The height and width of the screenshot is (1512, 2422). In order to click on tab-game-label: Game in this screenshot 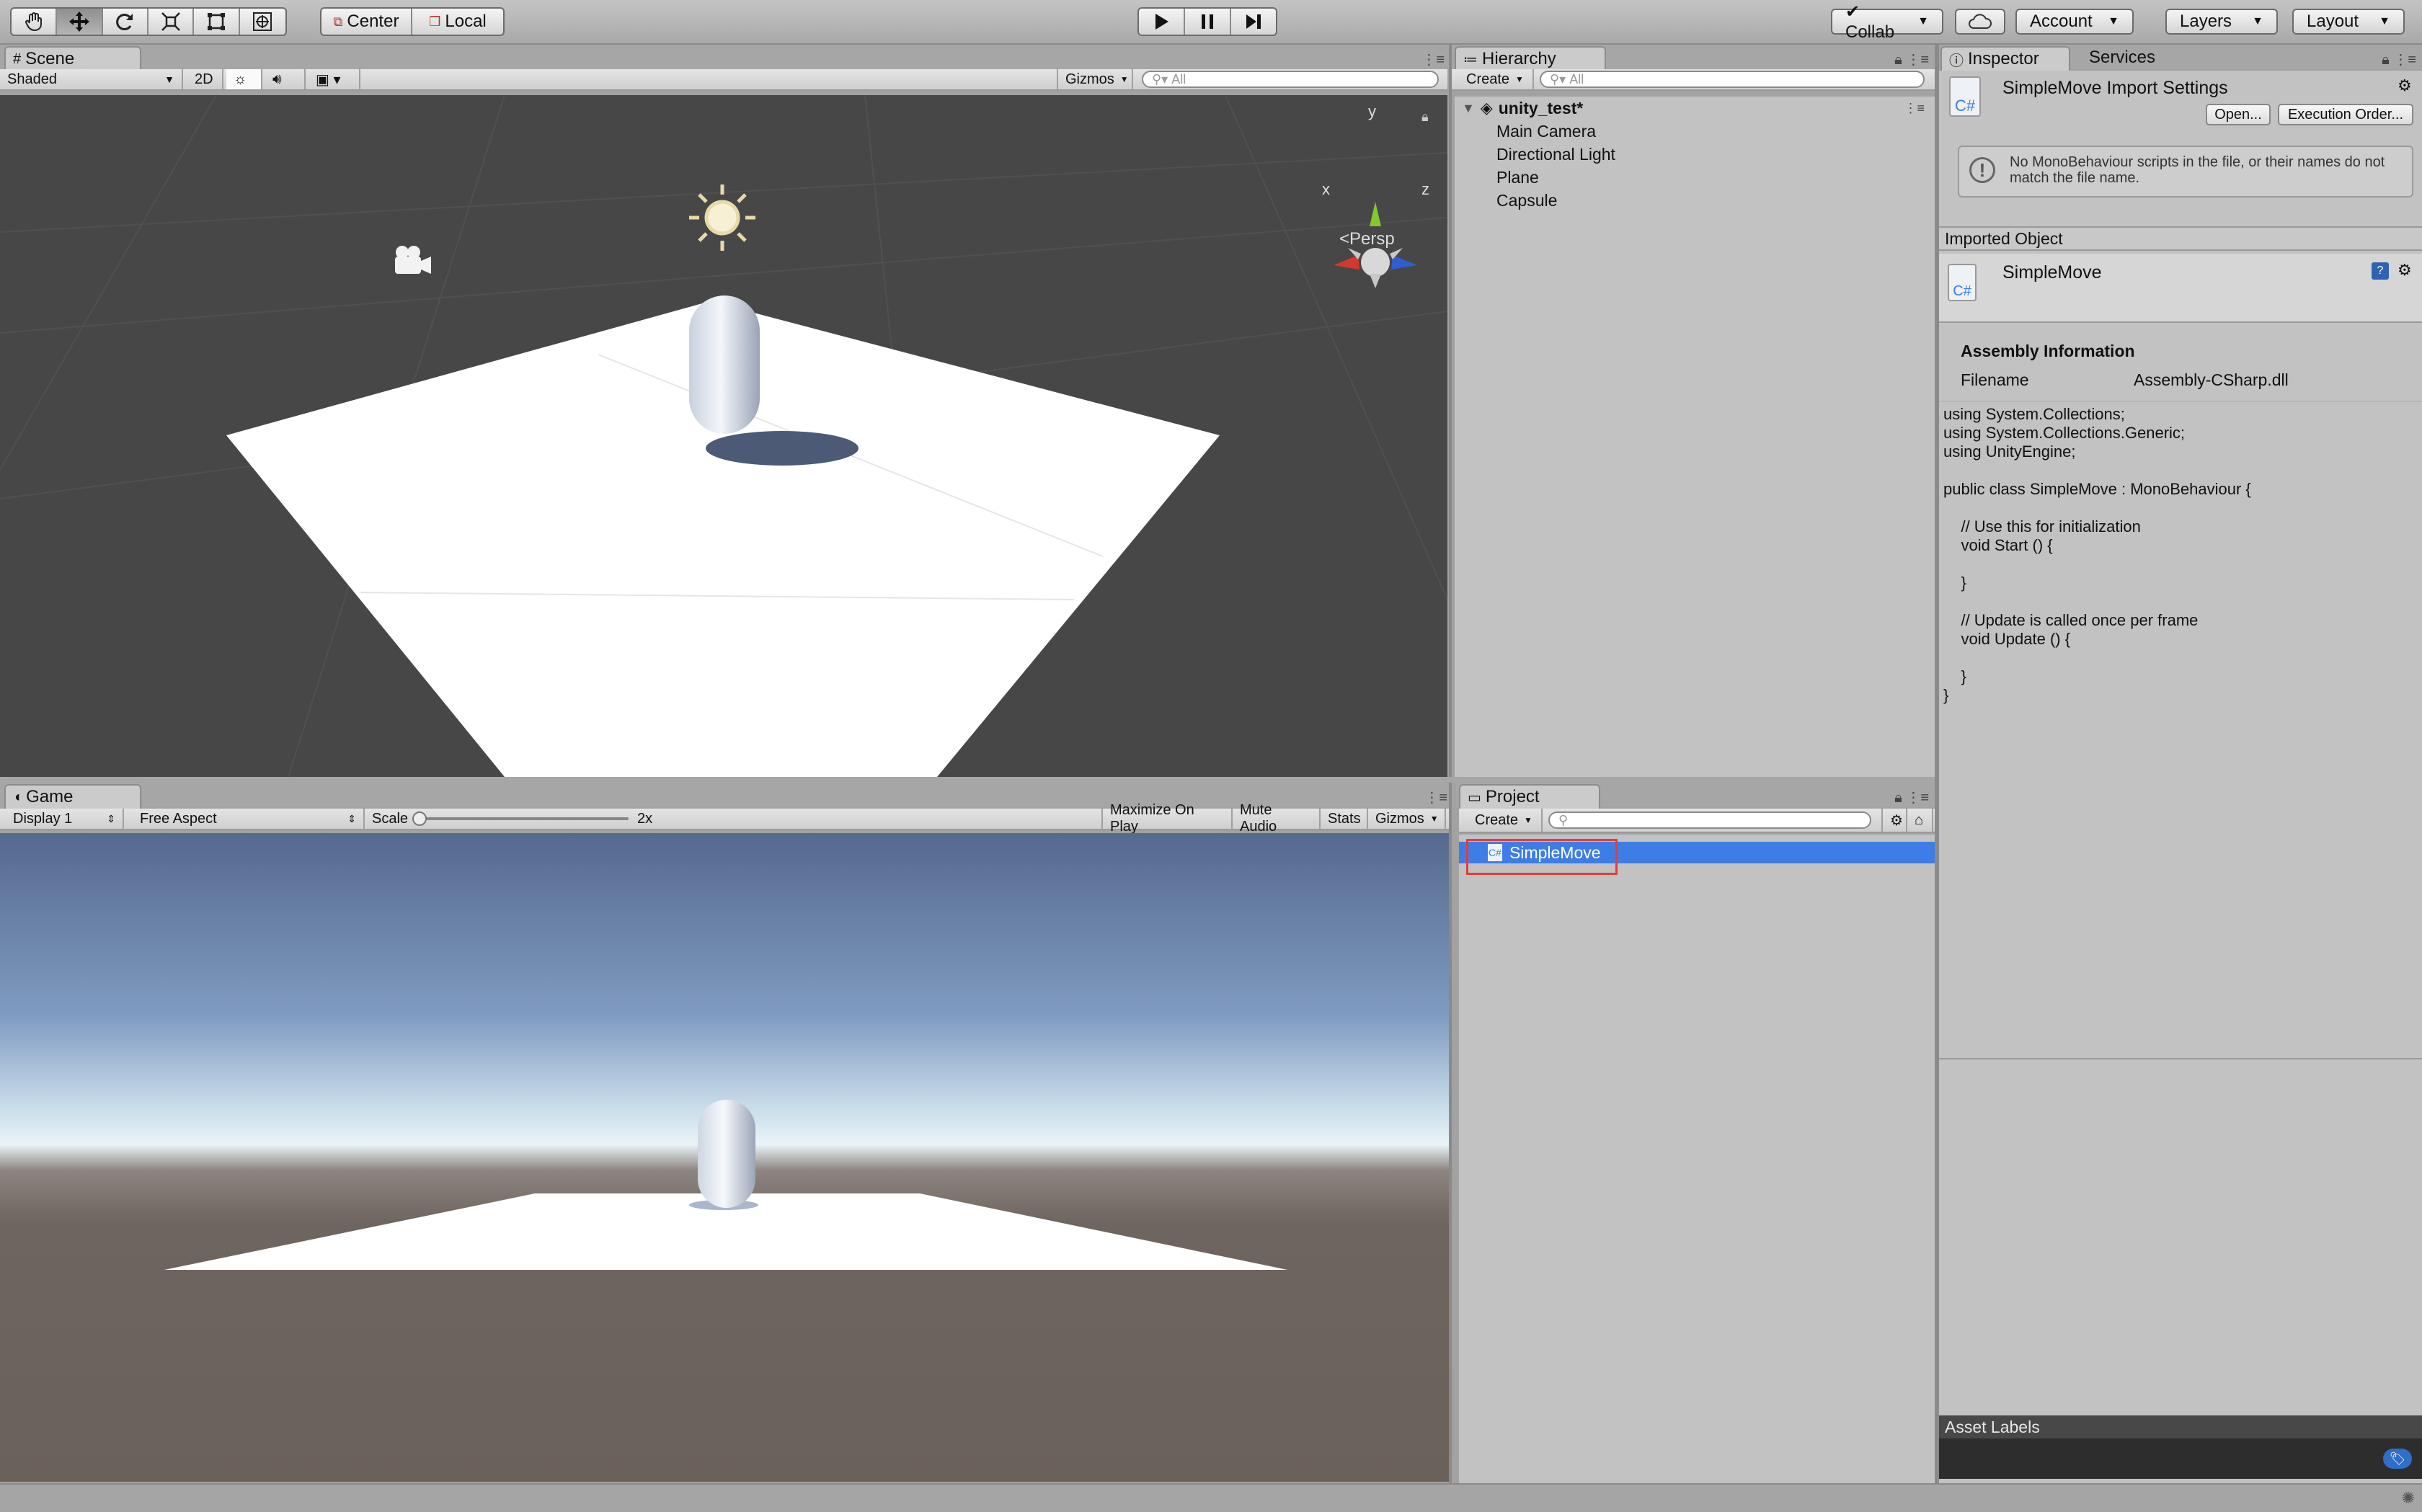, I will do `click(50, 797)`.